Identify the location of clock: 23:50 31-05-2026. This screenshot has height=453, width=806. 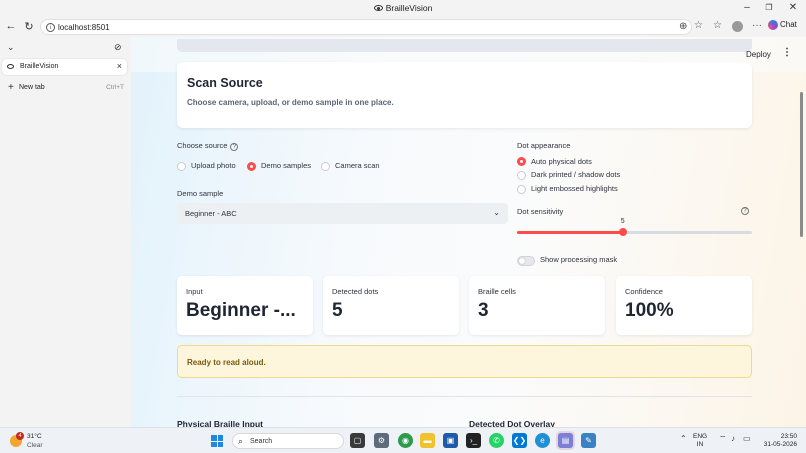
(779, 441).